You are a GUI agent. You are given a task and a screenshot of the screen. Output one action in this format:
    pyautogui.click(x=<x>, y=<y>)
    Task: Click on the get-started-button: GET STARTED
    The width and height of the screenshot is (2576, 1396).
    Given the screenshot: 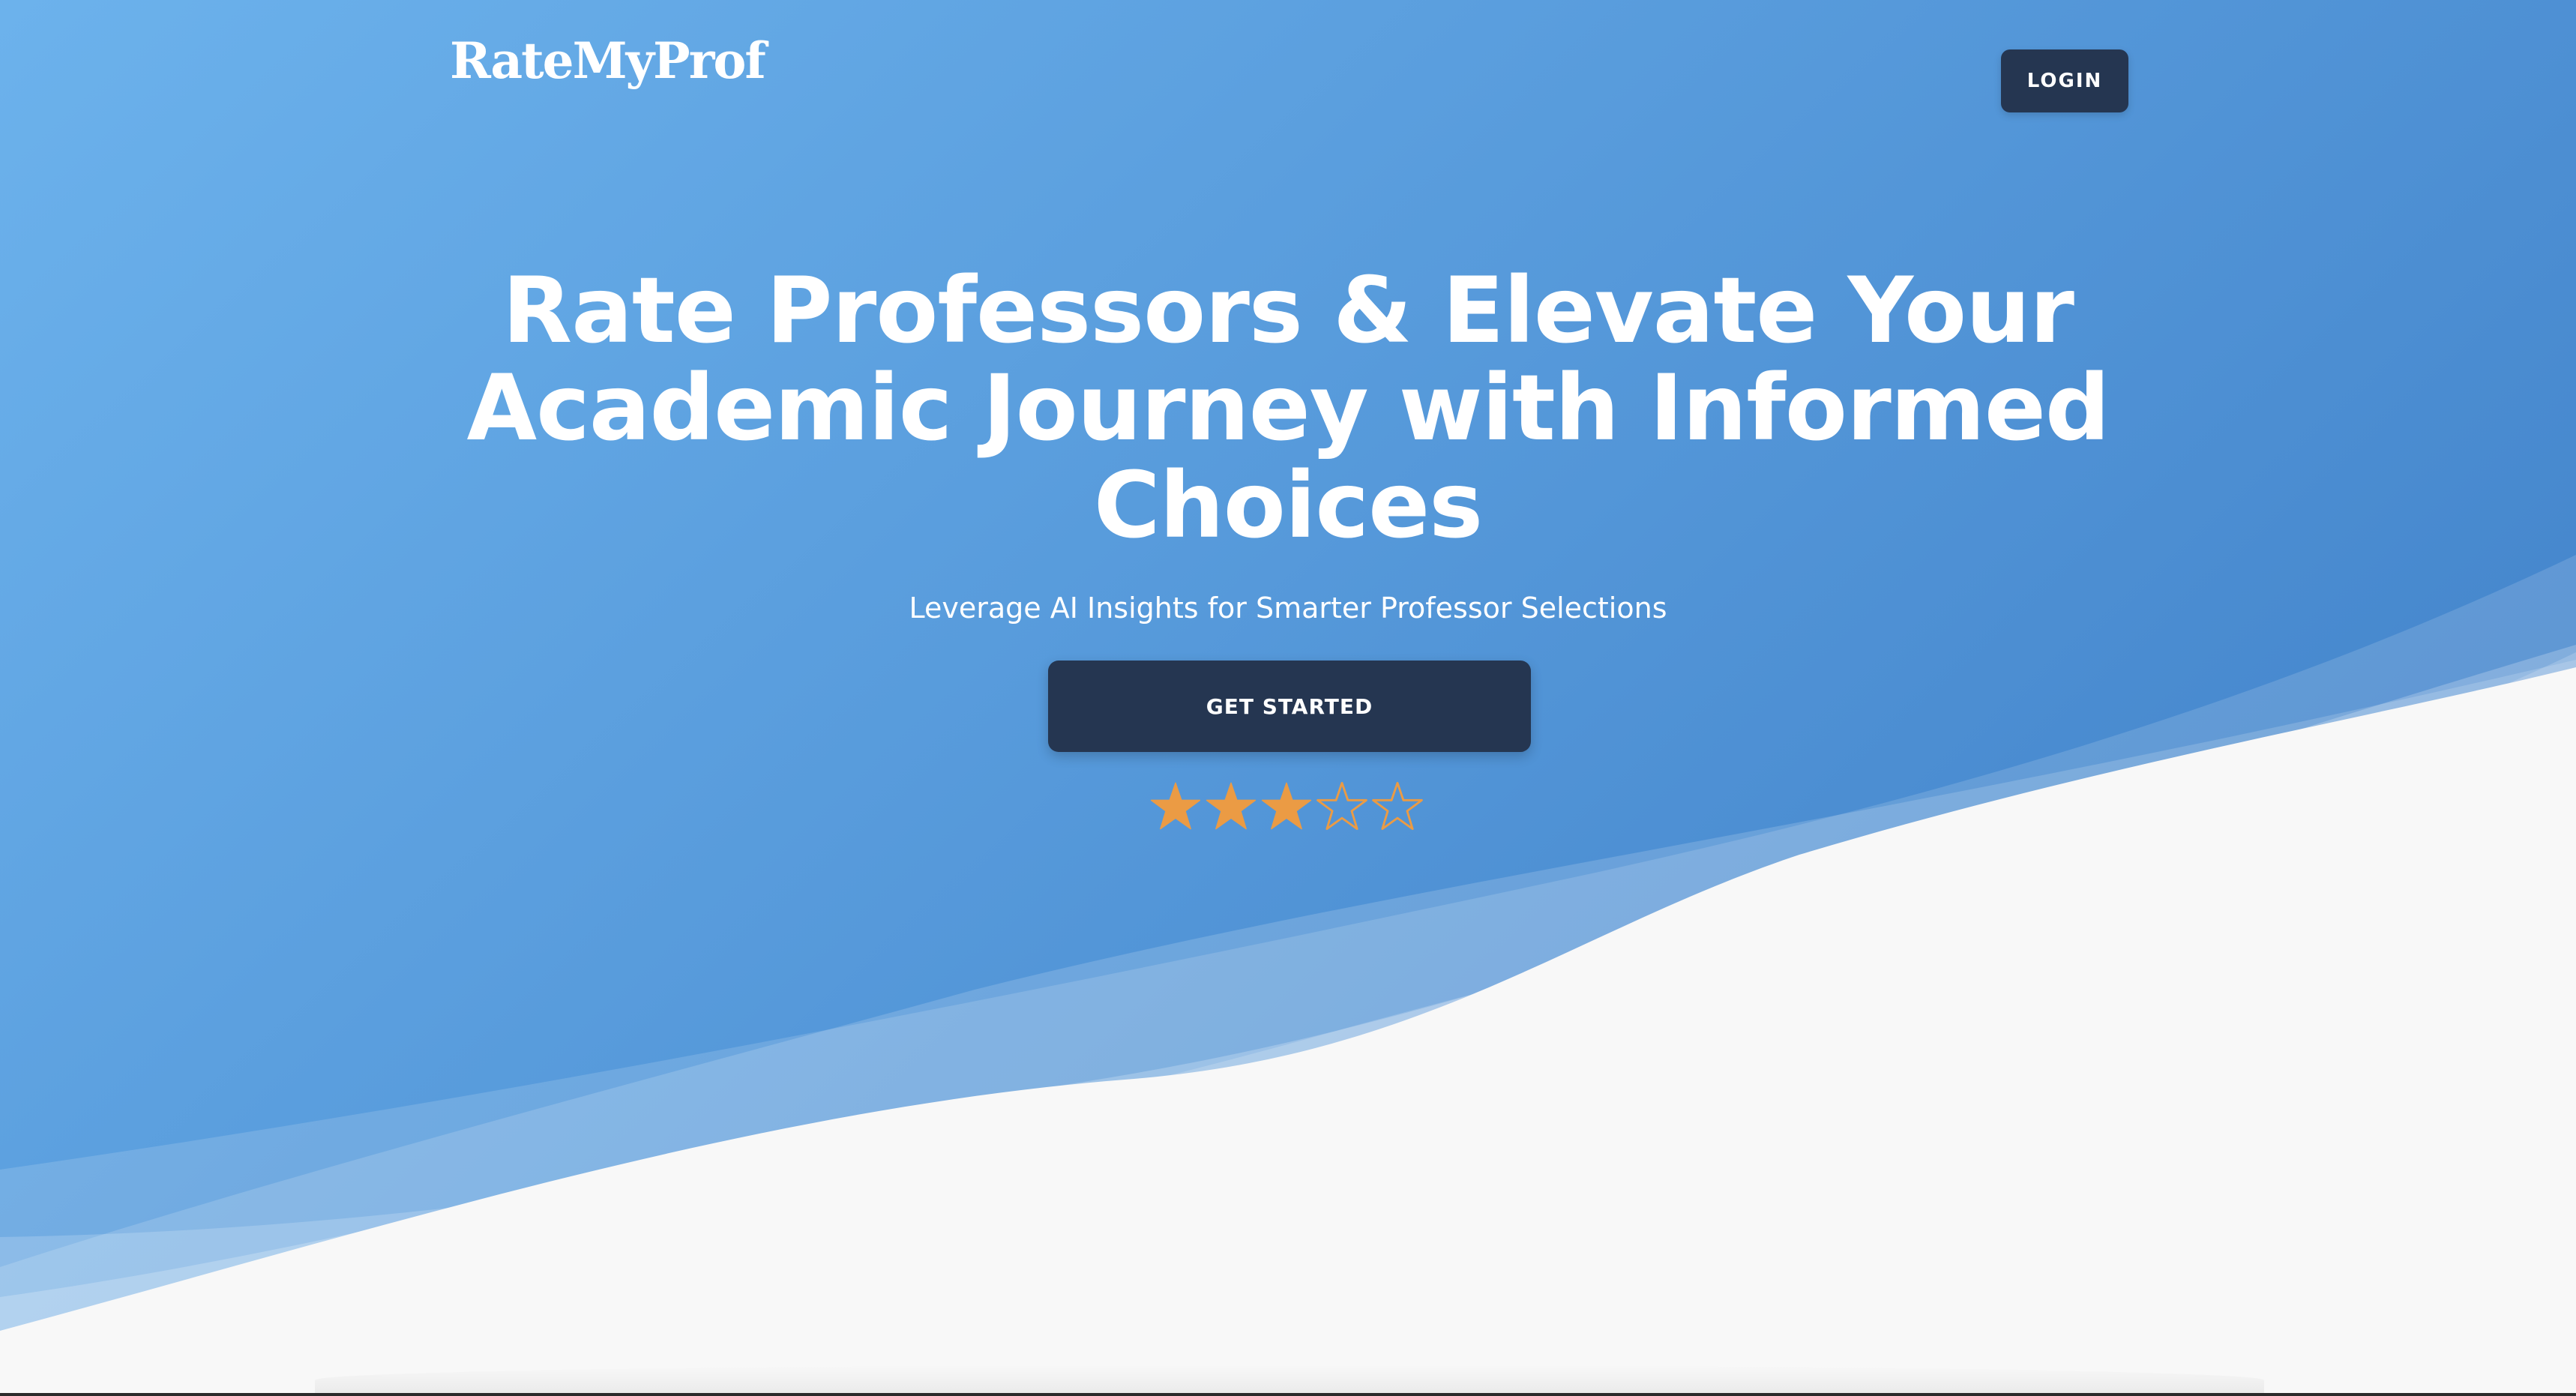 What is the action you would take?
    pyautogui.click(x=1289, y=707)
    